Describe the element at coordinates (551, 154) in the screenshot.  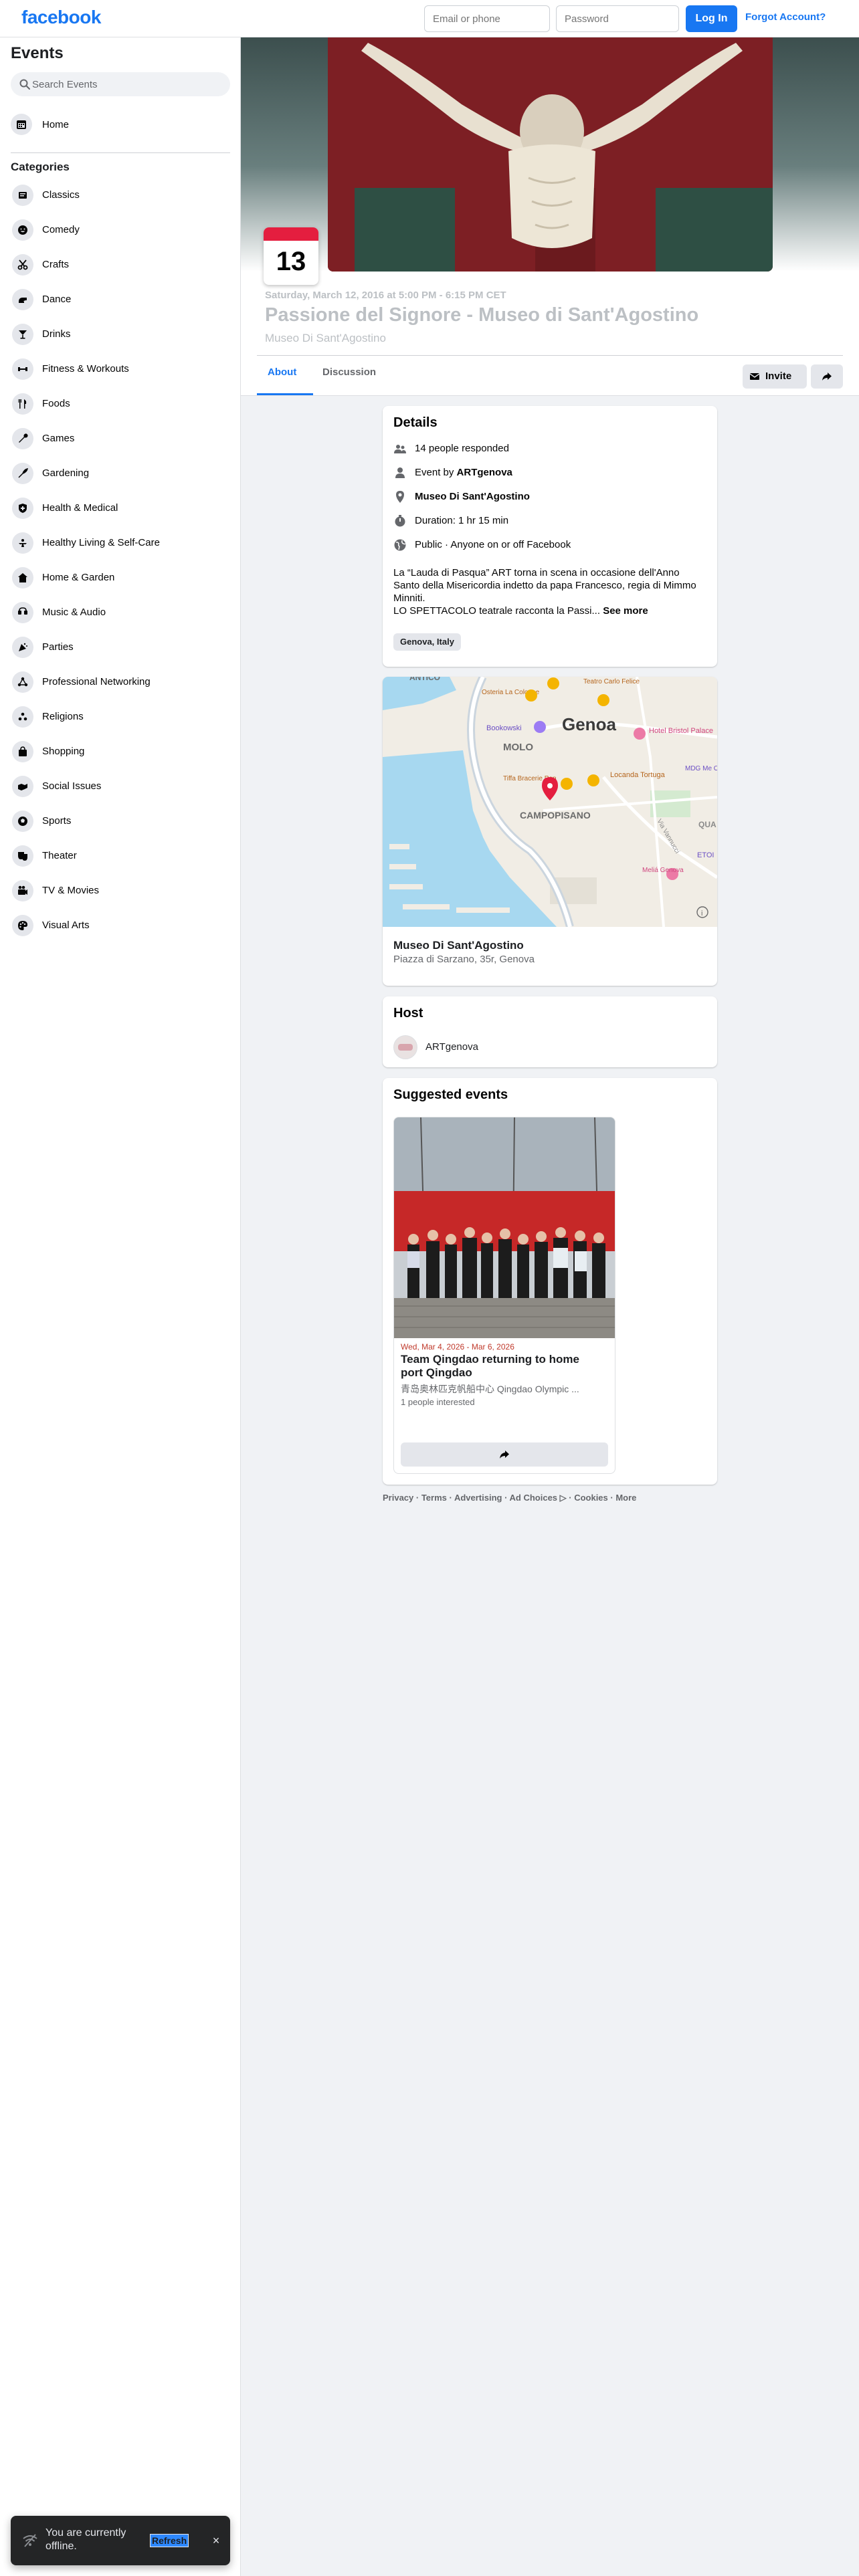
I see `cover-photo` at that location.